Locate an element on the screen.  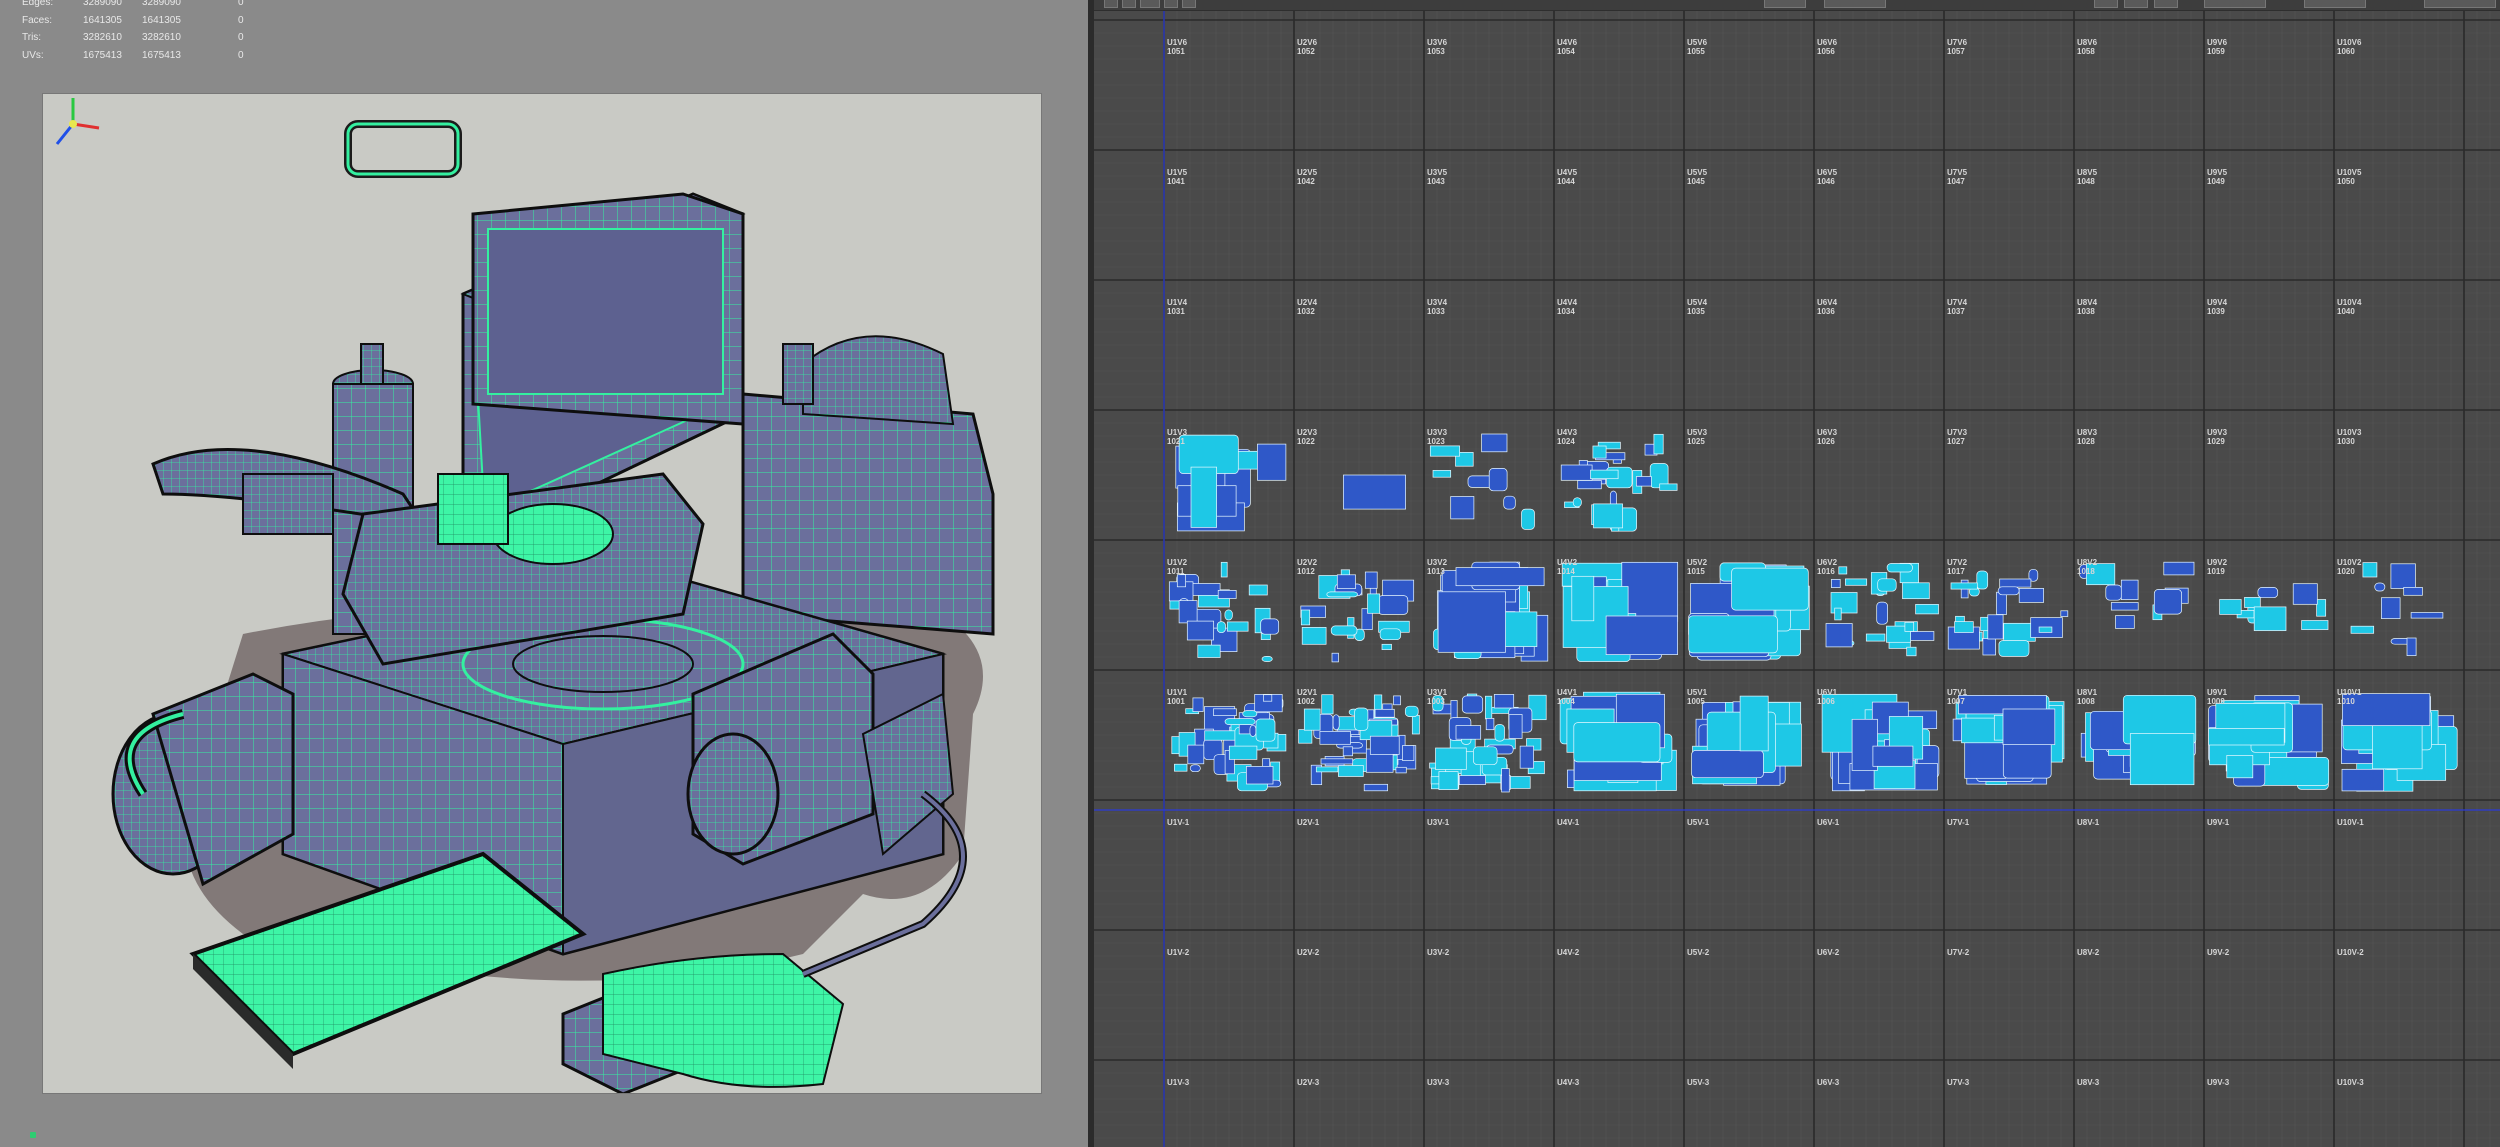
uv-tile-label: U9V-2 is located at coordinates (2218, 952).